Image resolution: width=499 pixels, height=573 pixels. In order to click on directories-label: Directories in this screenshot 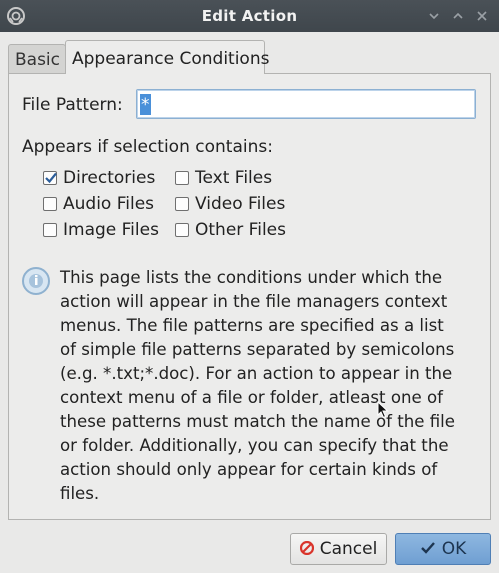, I will do `click(109, 178)`.